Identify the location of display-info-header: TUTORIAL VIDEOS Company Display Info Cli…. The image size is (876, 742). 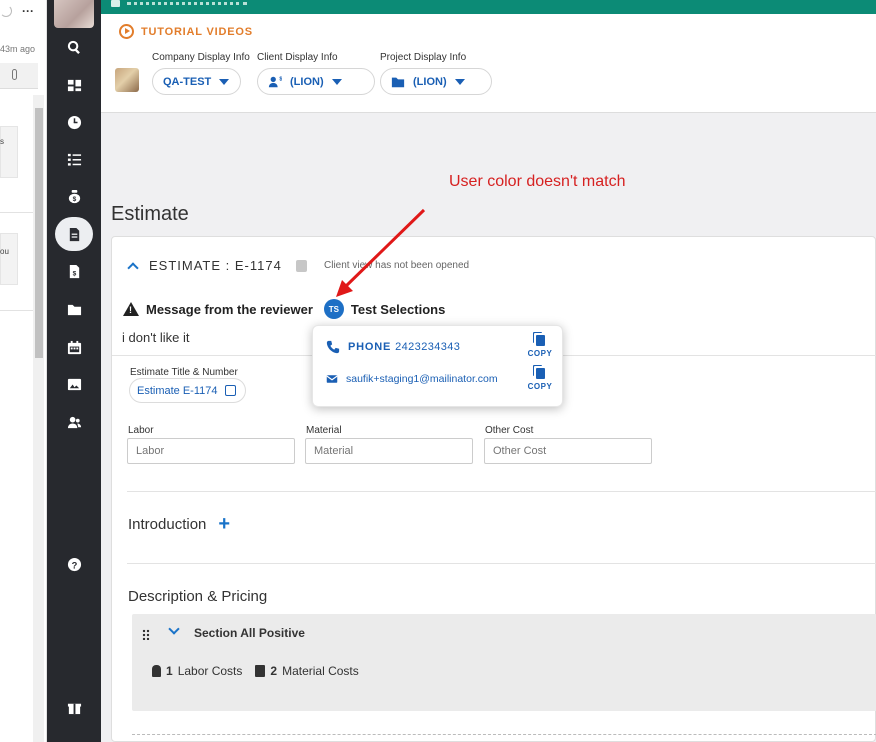
(488, 63).